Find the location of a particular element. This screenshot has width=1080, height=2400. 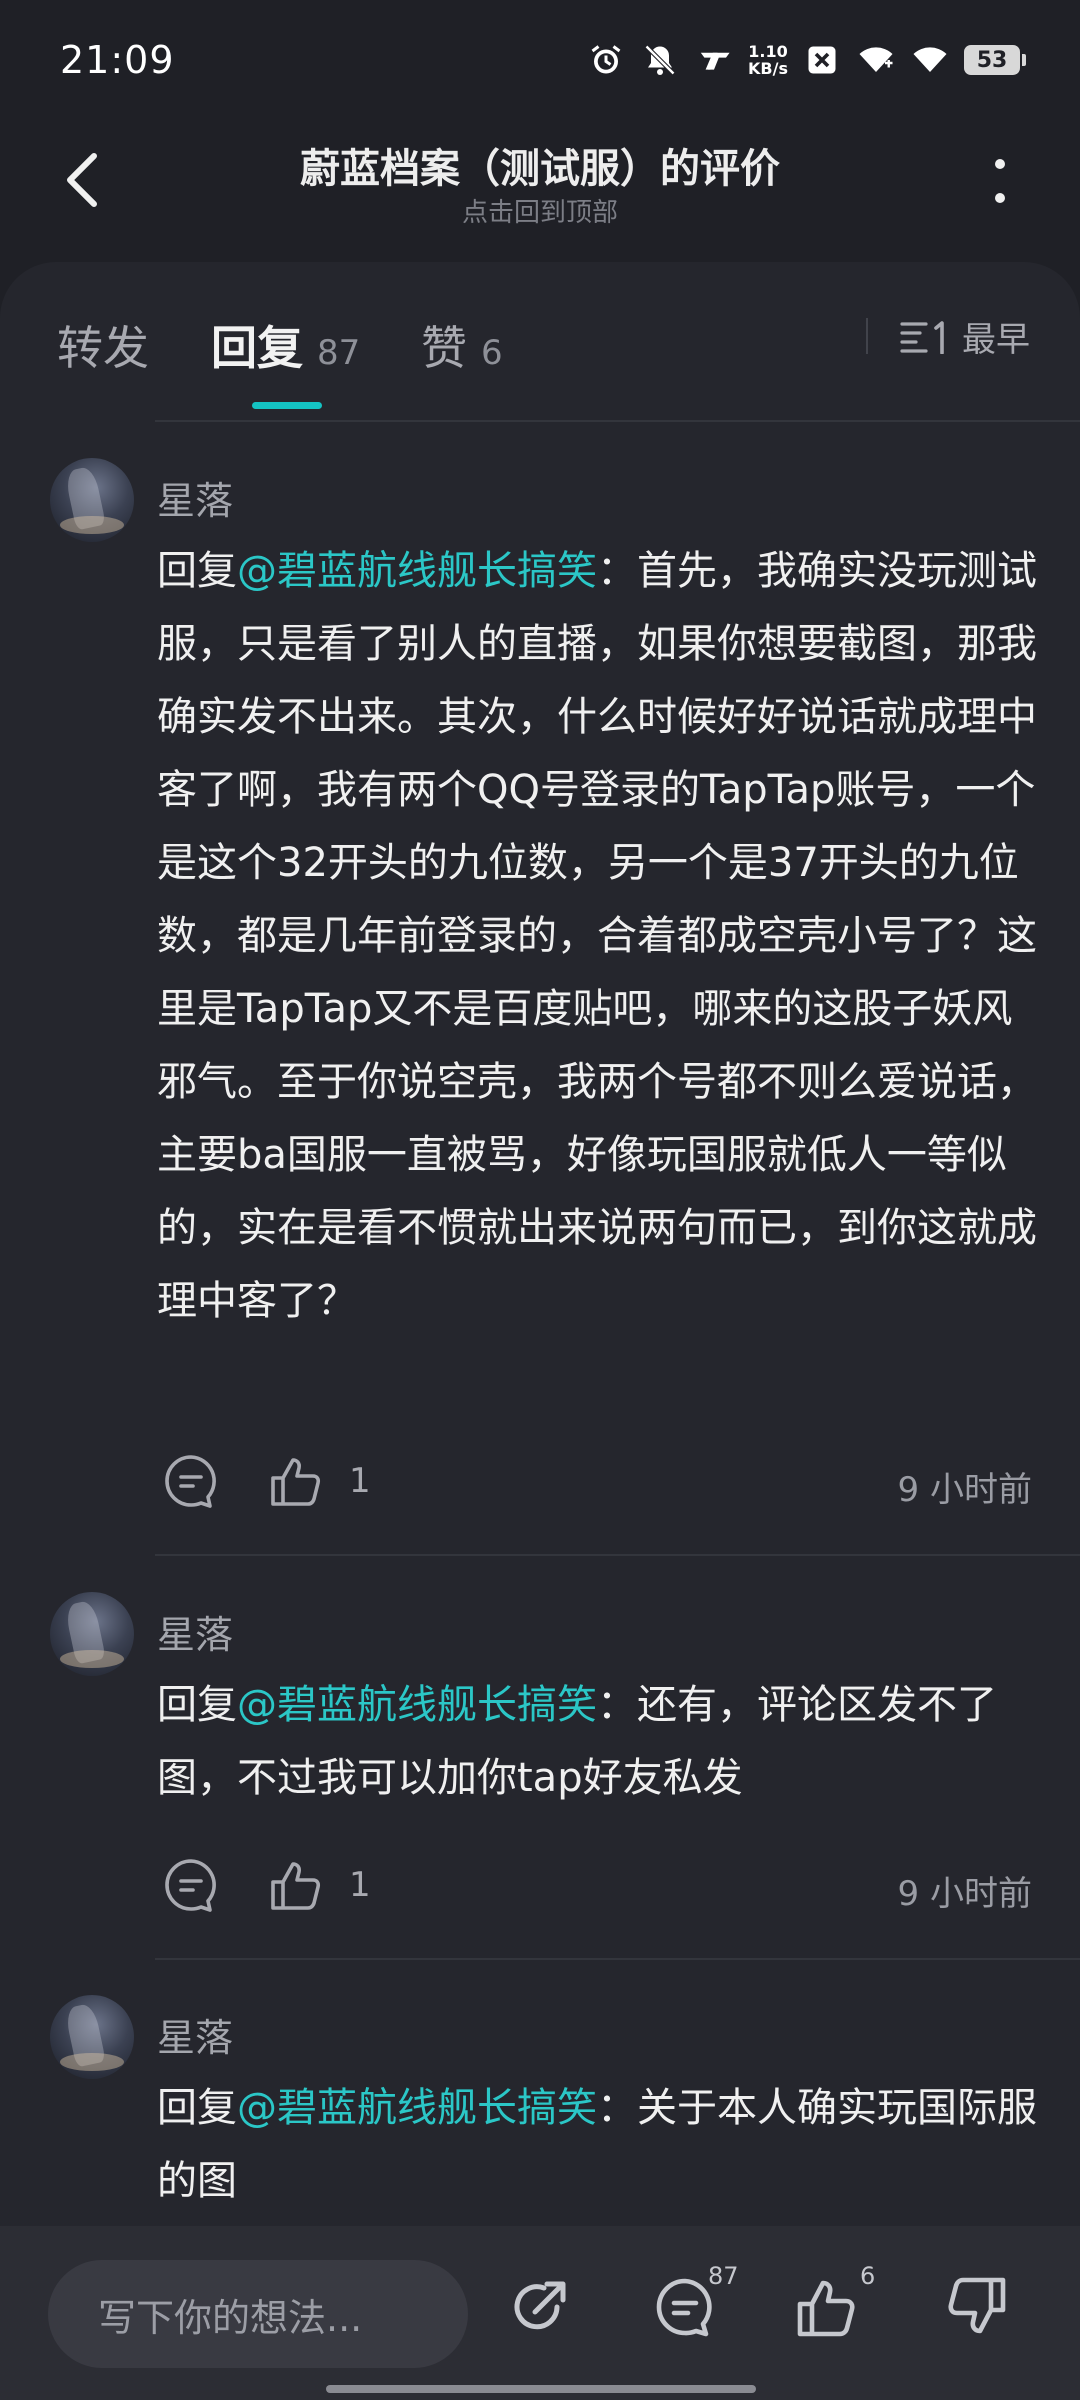

home-indicator is located at coordinates (541, 2389).